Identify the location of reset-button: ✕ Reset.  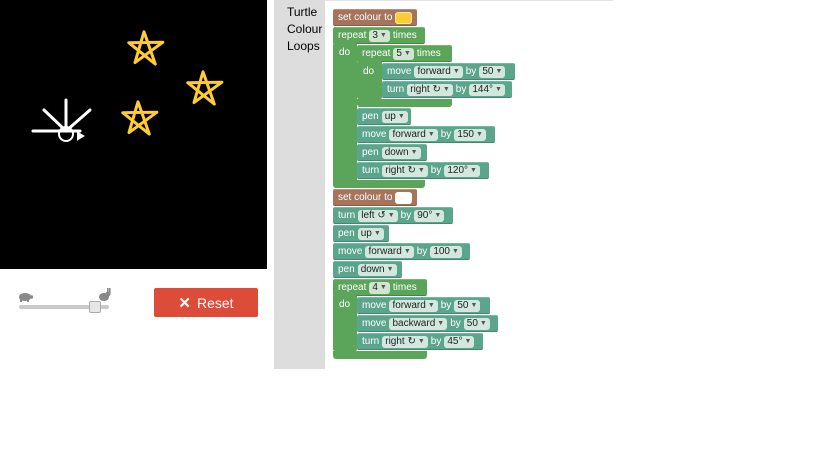
(206, 302).